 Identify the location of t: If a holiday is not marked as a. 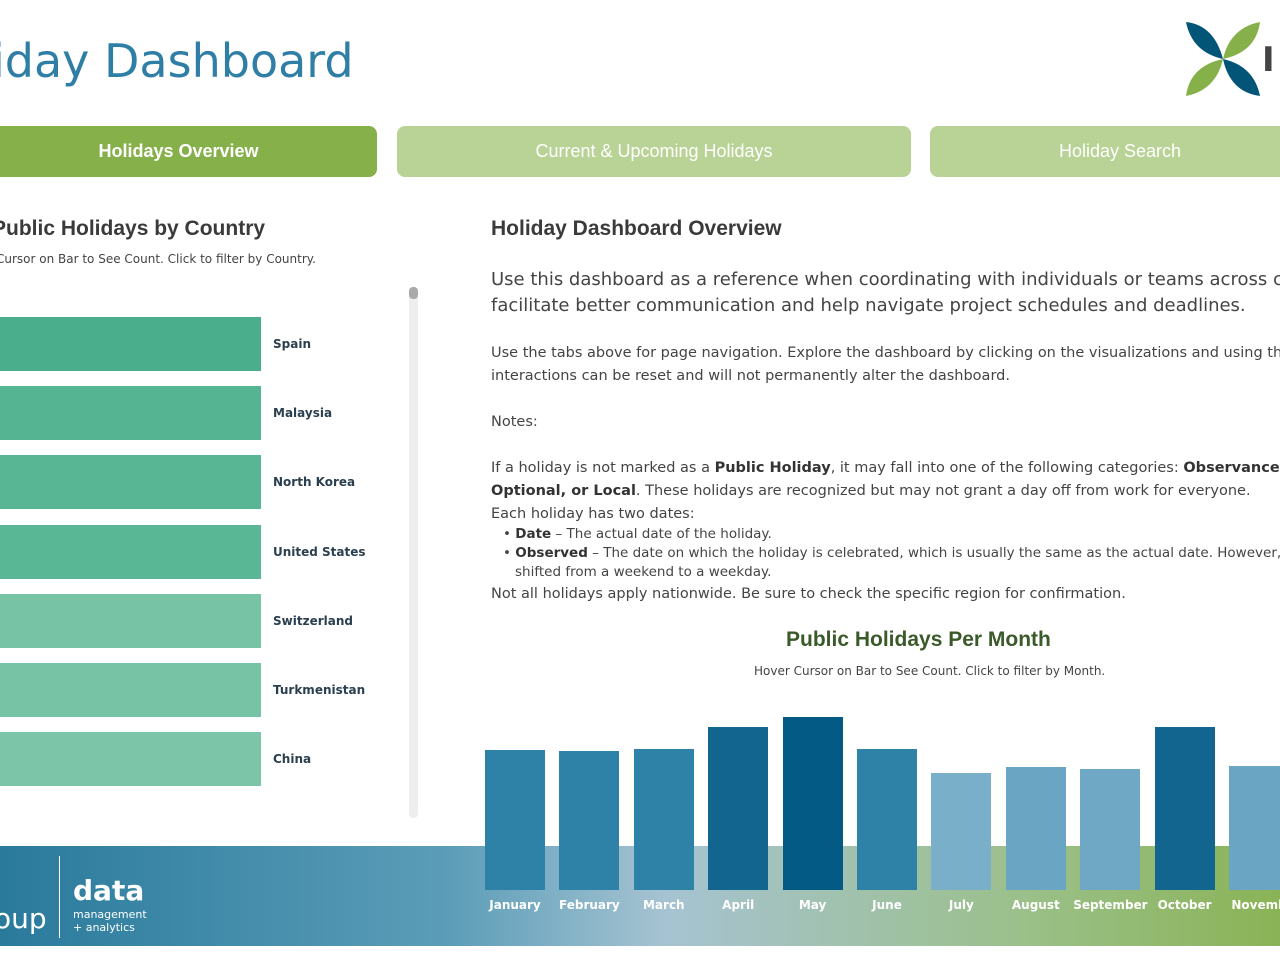
(603, 468).